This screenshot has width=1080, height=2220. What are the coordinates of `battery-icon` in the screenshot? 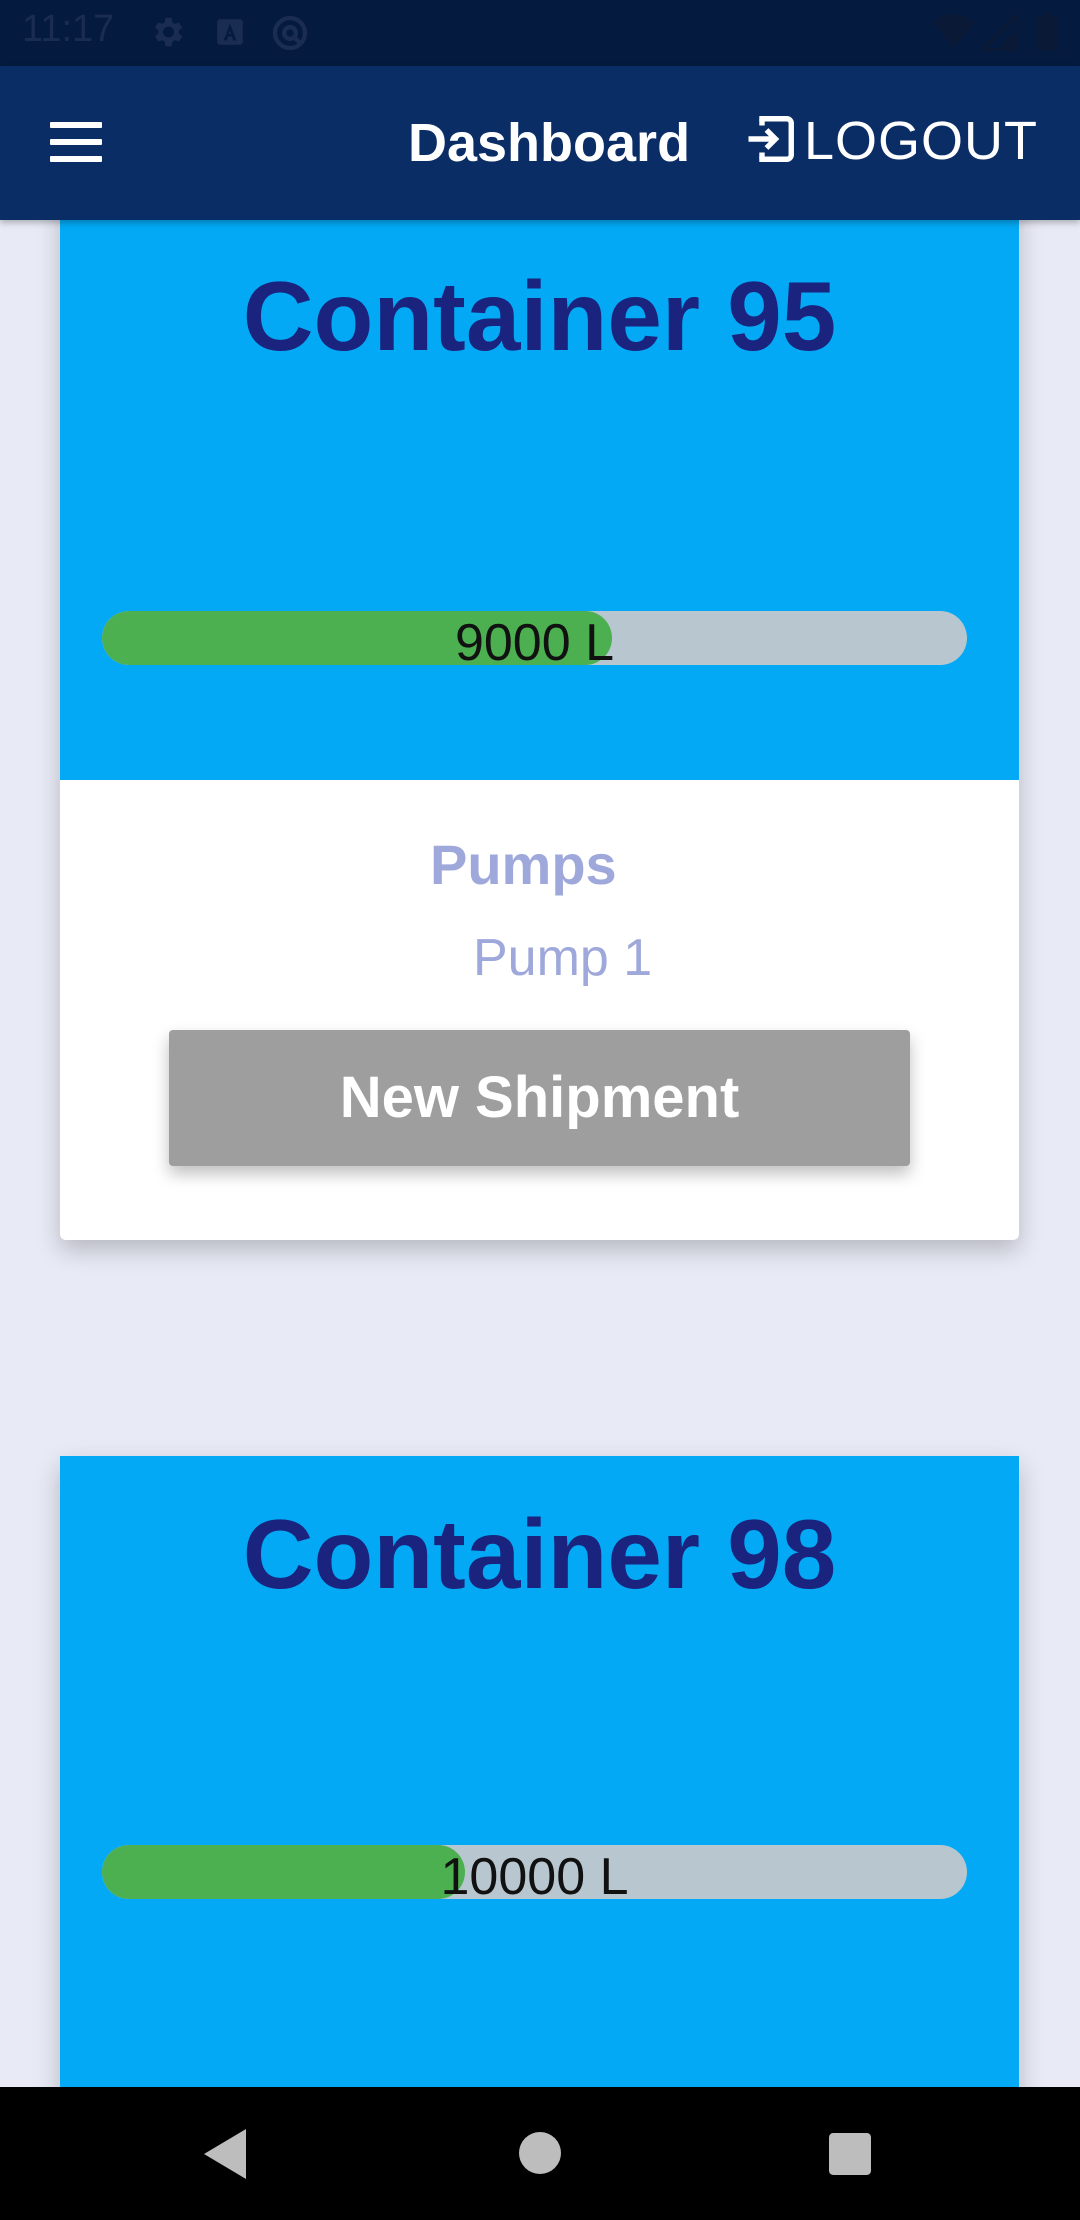 It's located at (1047, 34).